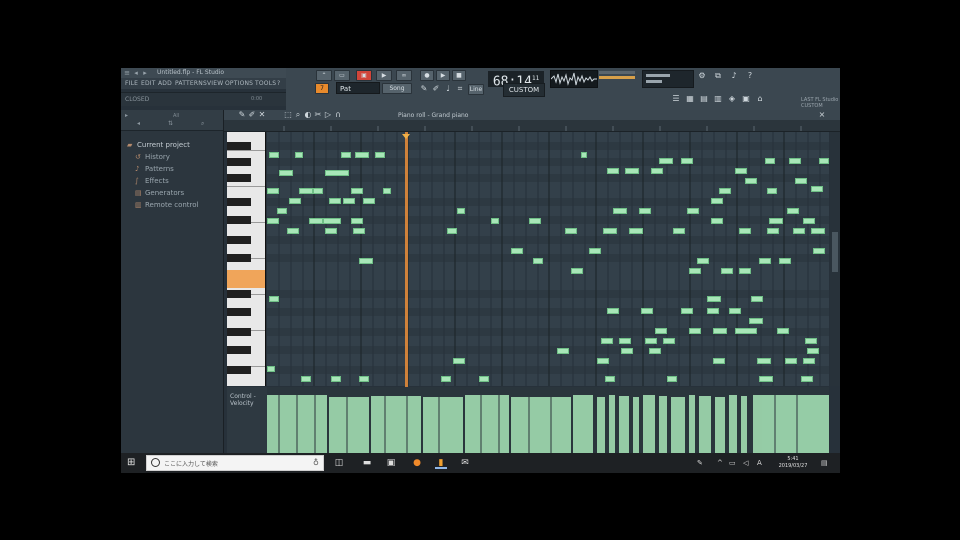 The height and width of the screenshot is (540, 960). What do you see at coordinates (704, 99) in the screenshot?
I see `channel-rack-icon: ▤` at bounding box center [704, 99].